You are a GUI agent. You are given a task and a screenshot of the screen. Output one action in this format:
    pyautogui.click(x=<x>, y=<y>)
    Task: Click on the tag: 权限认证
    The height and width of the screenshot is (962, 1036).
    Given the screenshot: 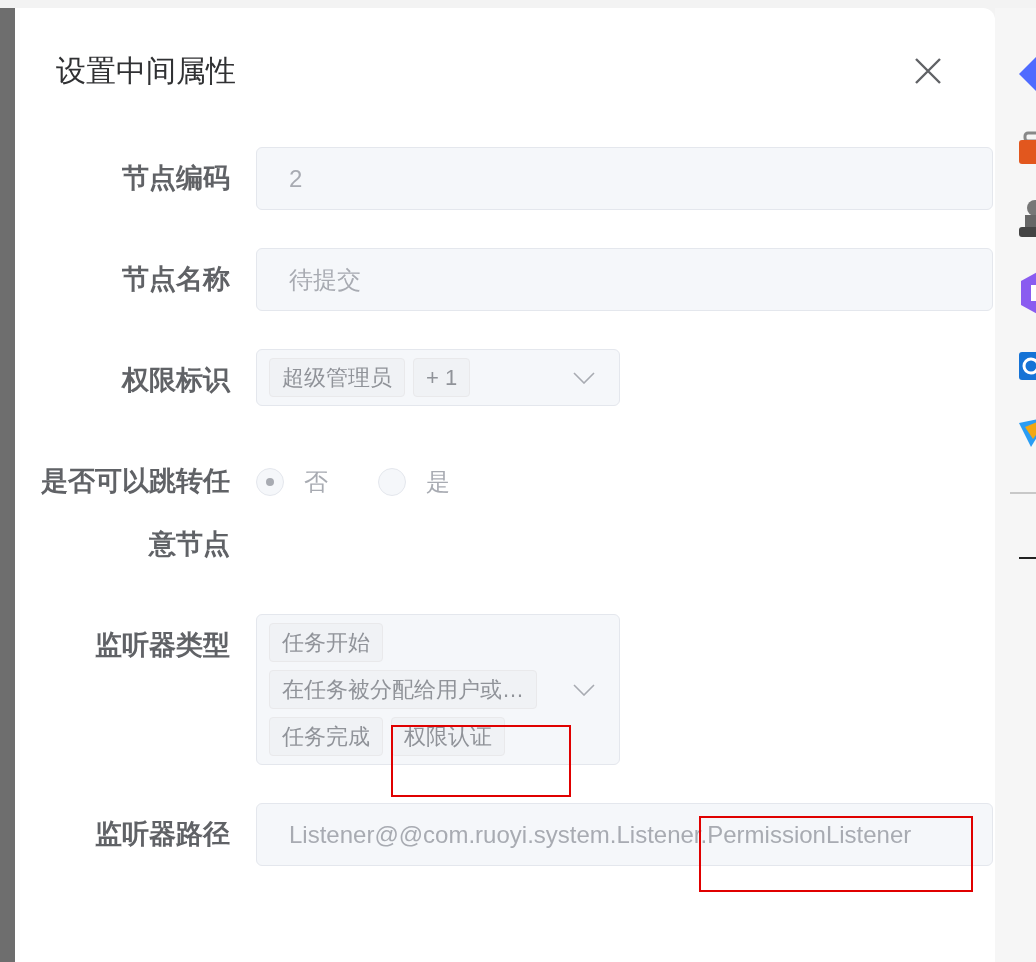 What is the action you would take?
    pyautogui.click(x=448, y=736)
    